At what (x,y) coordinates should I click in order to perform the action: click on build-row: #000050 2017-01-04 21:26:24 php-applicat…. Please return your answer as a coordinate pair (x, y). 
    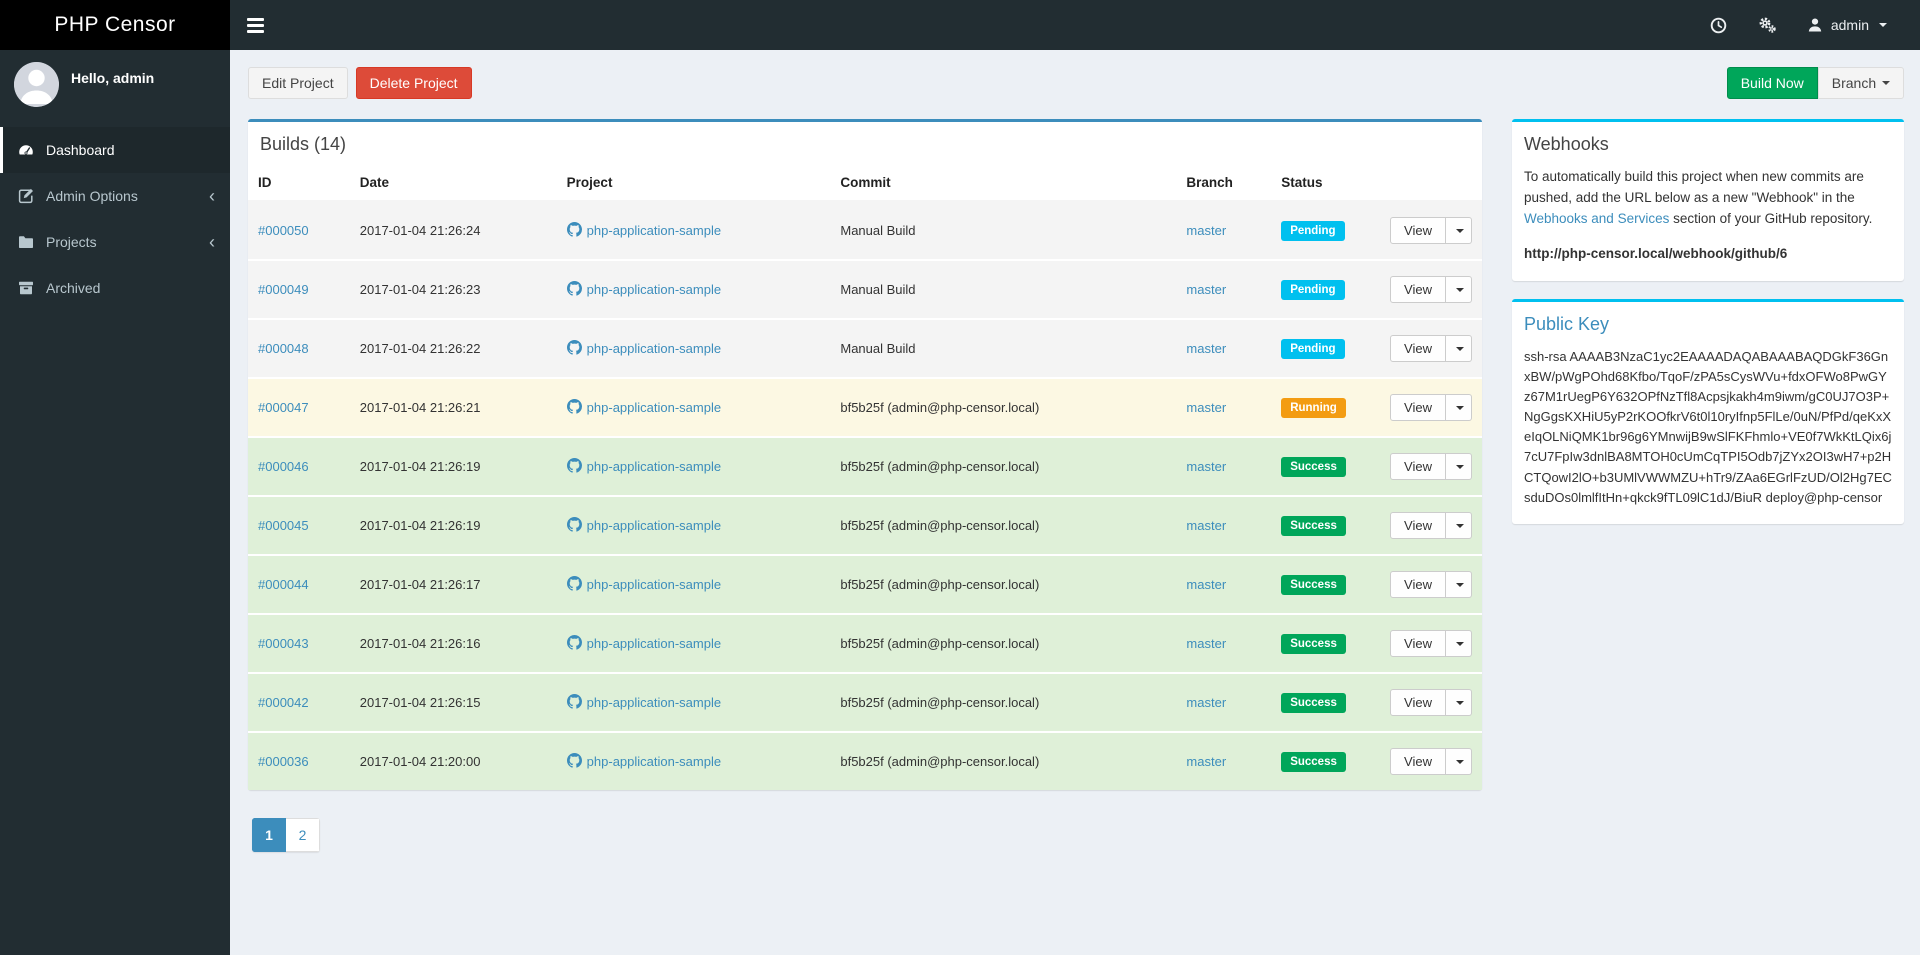
    Looking at the image, I should click on (865, 230).